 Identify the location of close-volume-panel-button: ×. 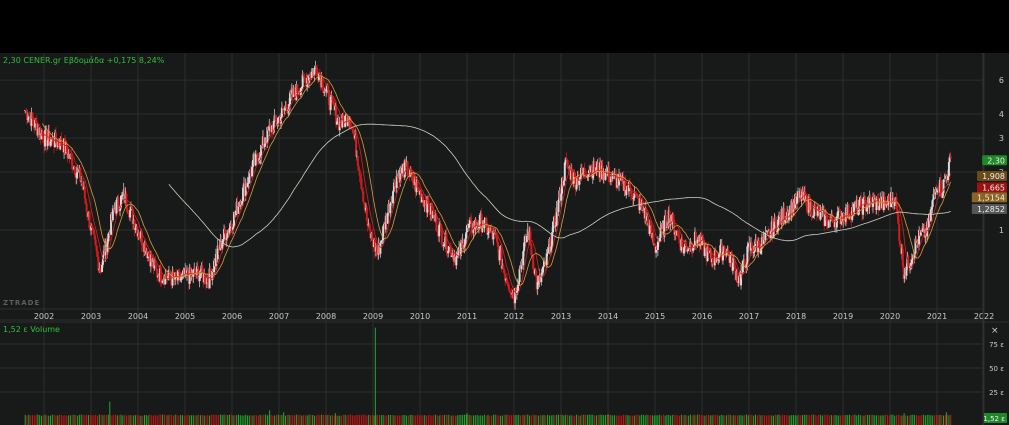
(995, 331).